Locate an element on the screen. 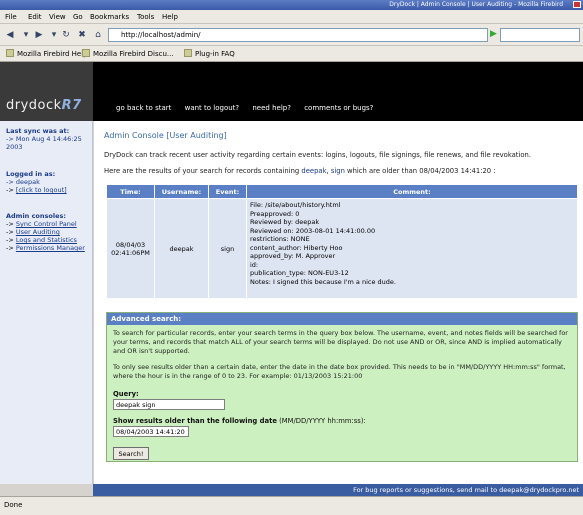 This screenshot has height=515, width=583. last-sync-value: -> Mon Aug 4 14:46:25 2003 is located at coordinates (44, 143).